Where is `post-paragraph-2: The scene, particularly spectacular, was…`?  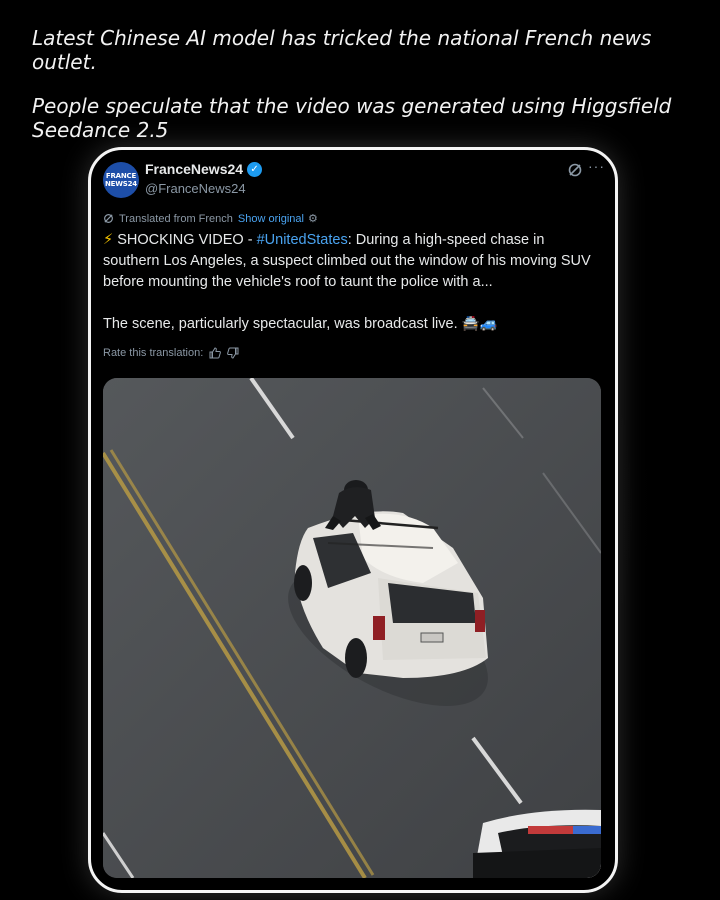 post-paragraph-2: The scene, particularly spectacular, was… is located at coordinates (300, 324).